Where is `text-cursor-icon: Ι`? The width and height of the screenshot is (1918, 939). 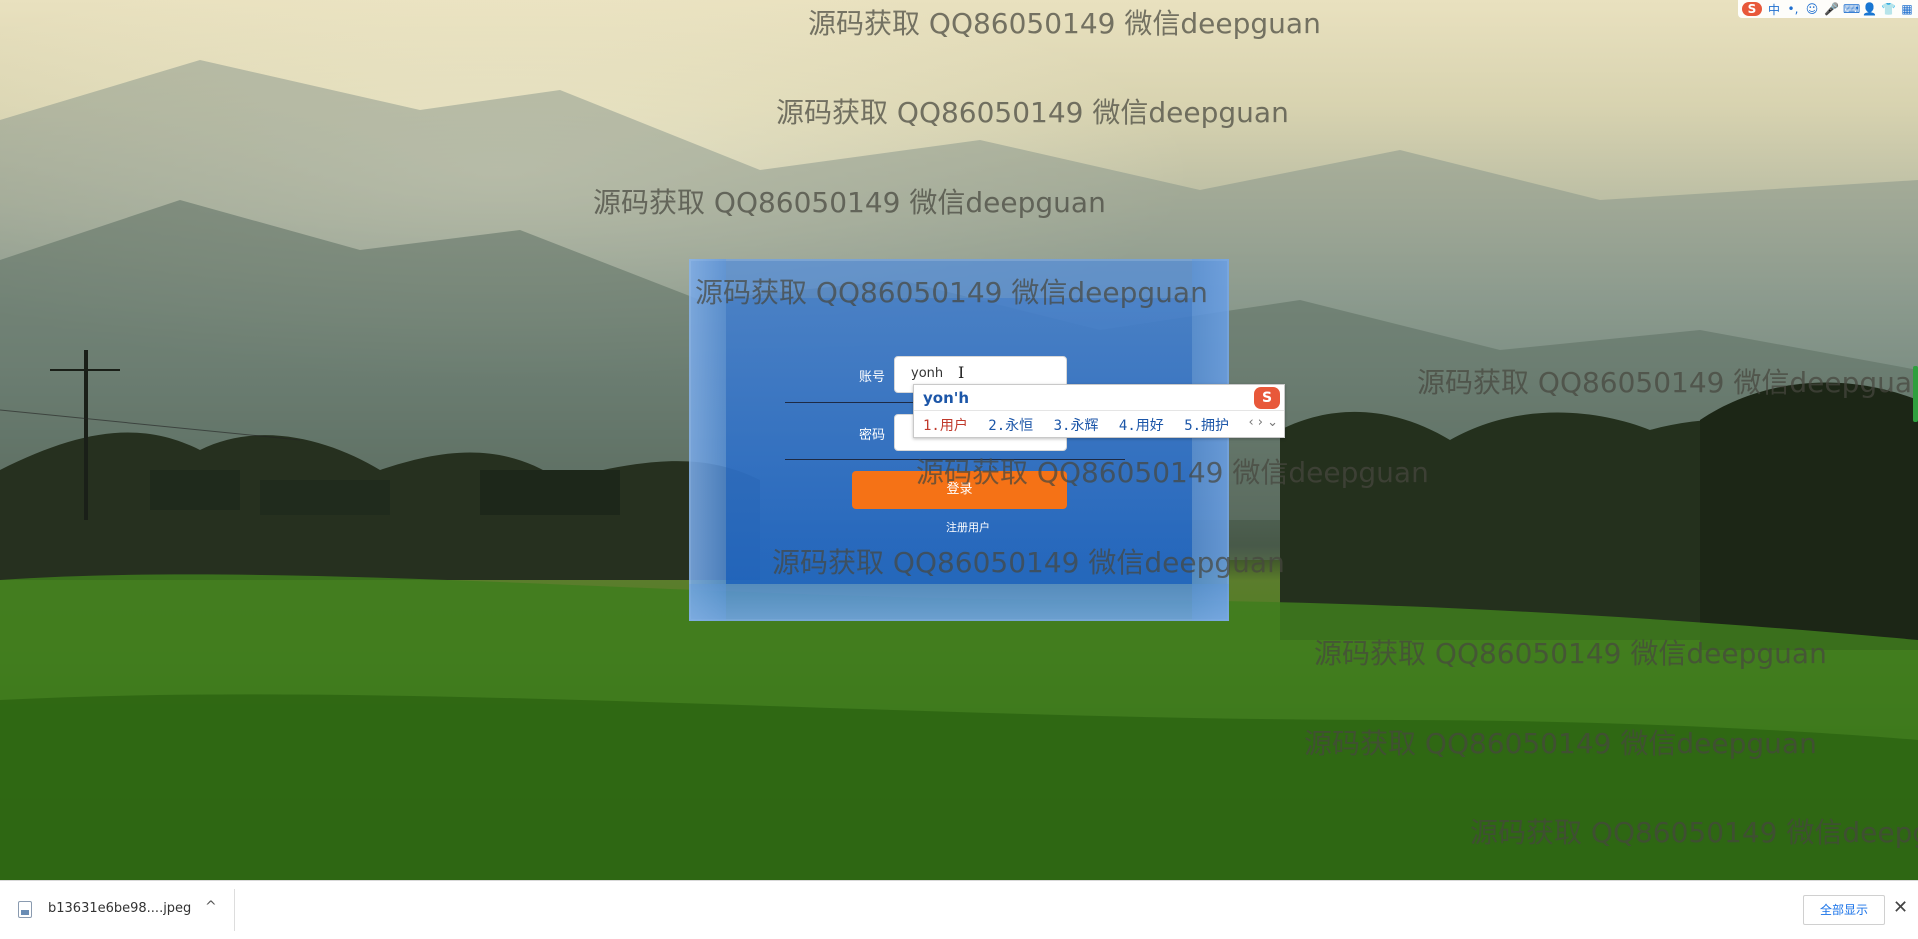 text-cursor-icon: Ι is located at coordinates (961, 372).